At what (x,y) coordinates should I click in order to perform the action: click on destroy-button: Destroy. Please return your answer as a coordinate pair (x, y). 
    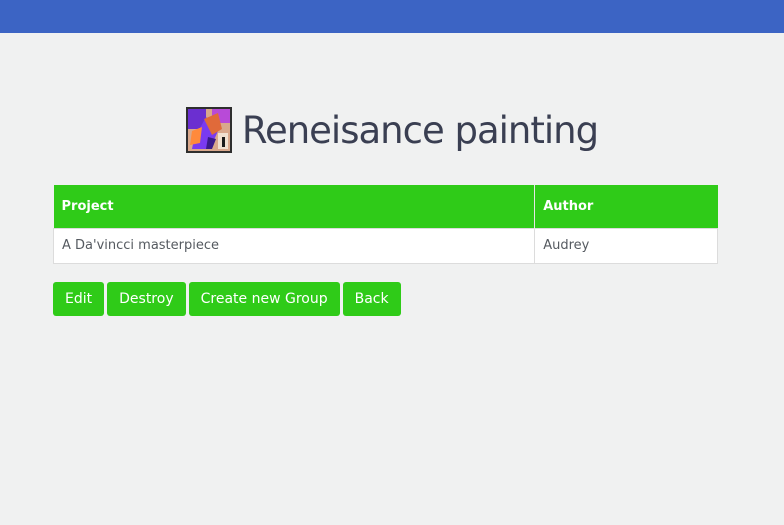
    Looking at the image, I should click on (146, 299).